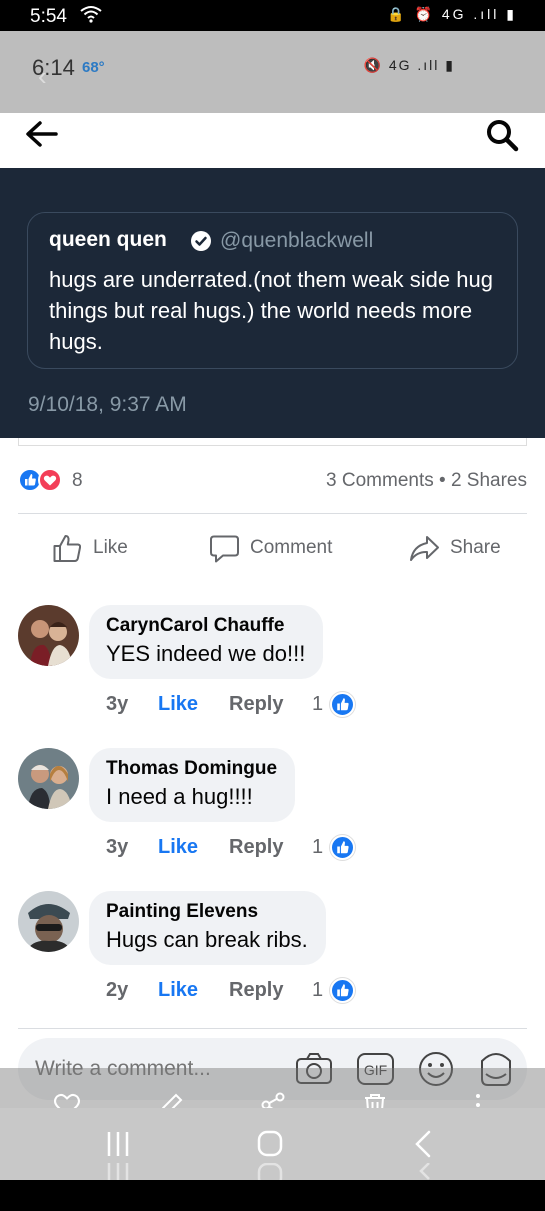 Image resolution: width=545 pixels, height=1211 pixels. I want to click on bottom-bezel, so click(272, 1195).